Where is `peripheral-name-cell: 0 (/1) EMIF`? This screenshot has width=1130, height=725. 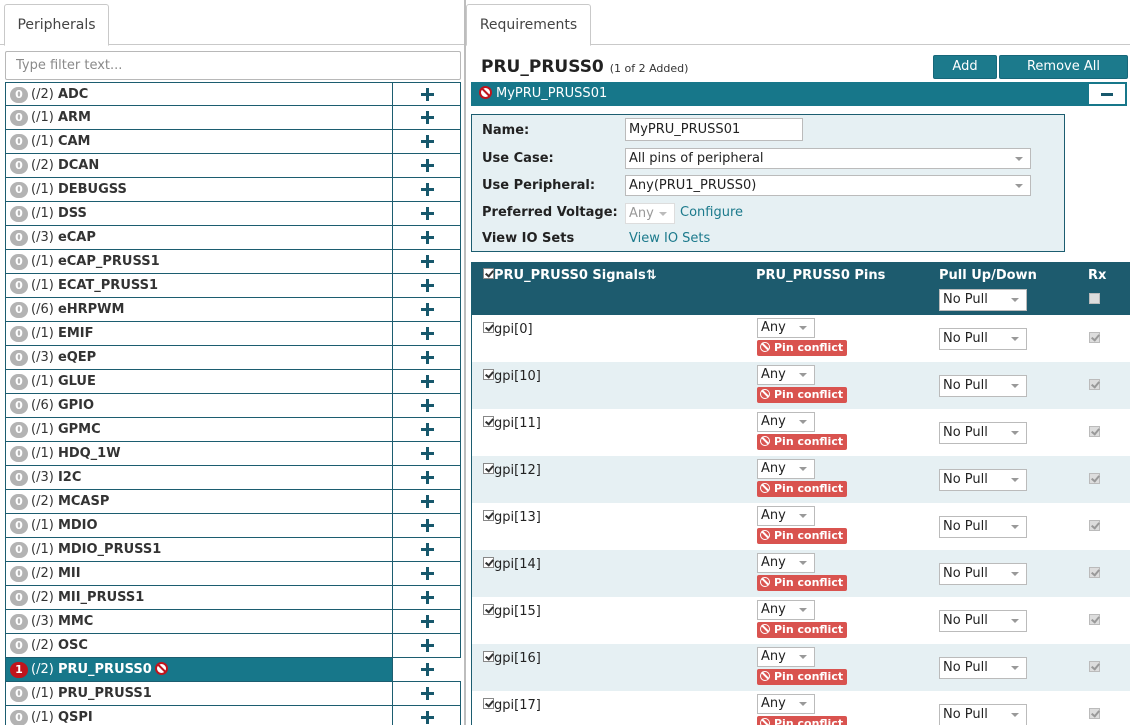 peripheral-name-cell: 0 (/1) EMIF is located at coordinates (199, 333).